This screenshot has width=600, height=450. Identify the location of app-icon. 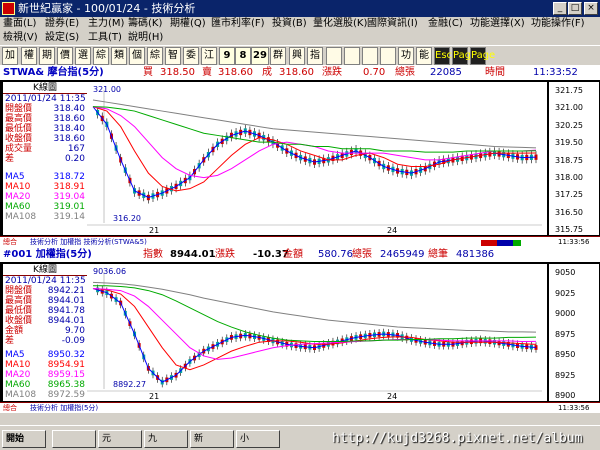
(8, 8).